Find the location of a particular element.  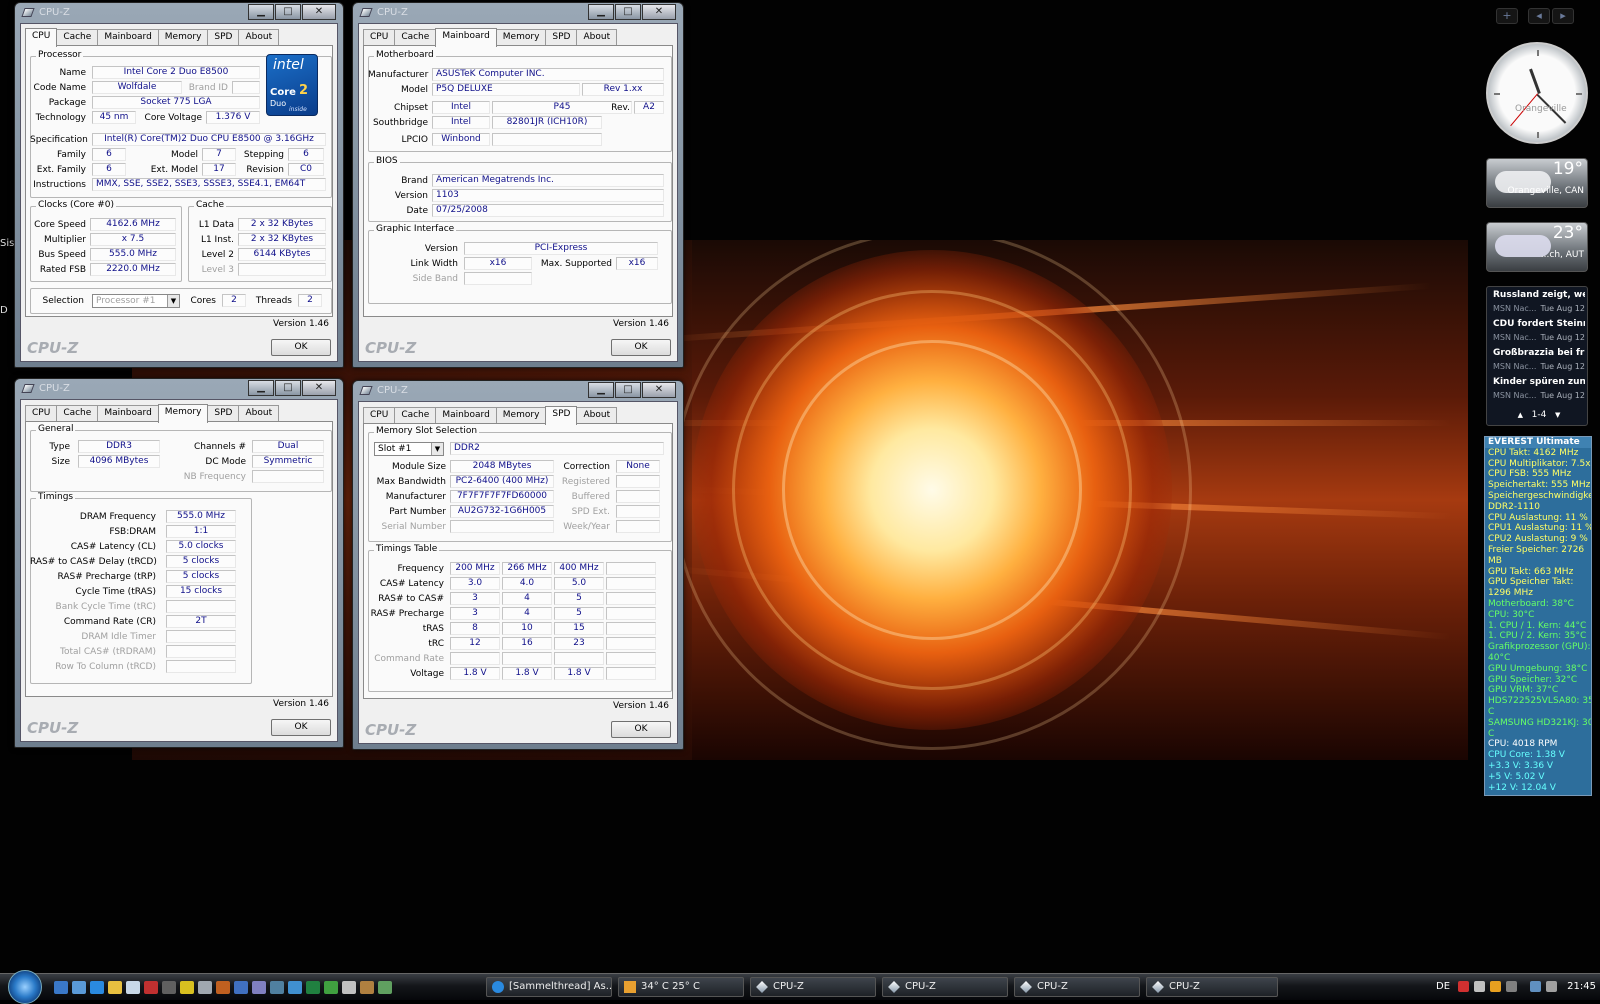

folder-icon is located at coordinates (115, 987).